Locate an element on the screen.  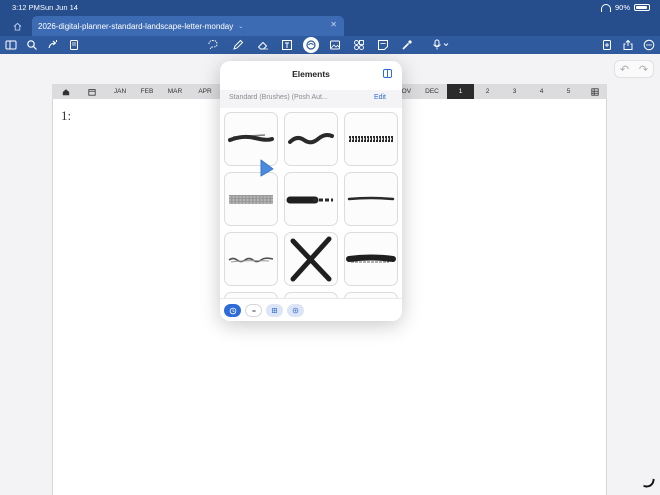
element-tile-brush-squiggle is located at coordinates (251, 259).